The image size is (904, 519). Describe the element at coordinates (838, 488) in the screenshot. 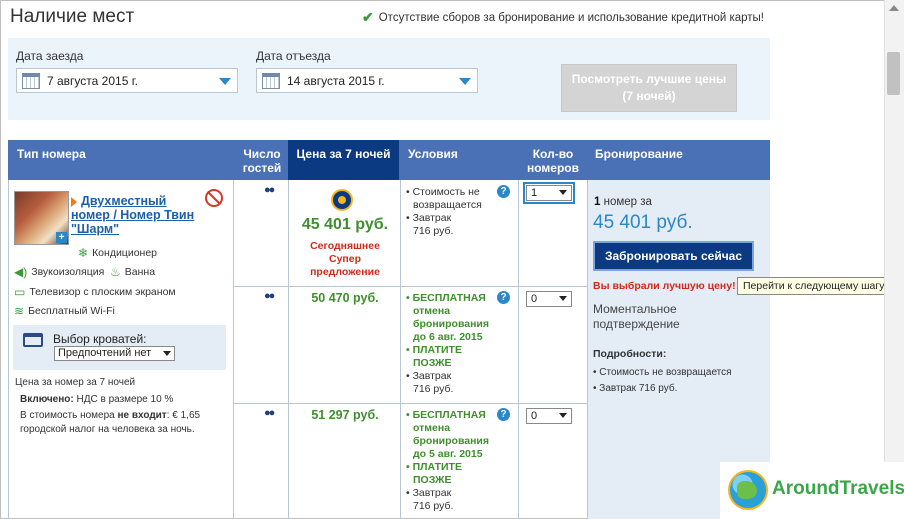

I see `watermark-text: AroundTravels` at that location.